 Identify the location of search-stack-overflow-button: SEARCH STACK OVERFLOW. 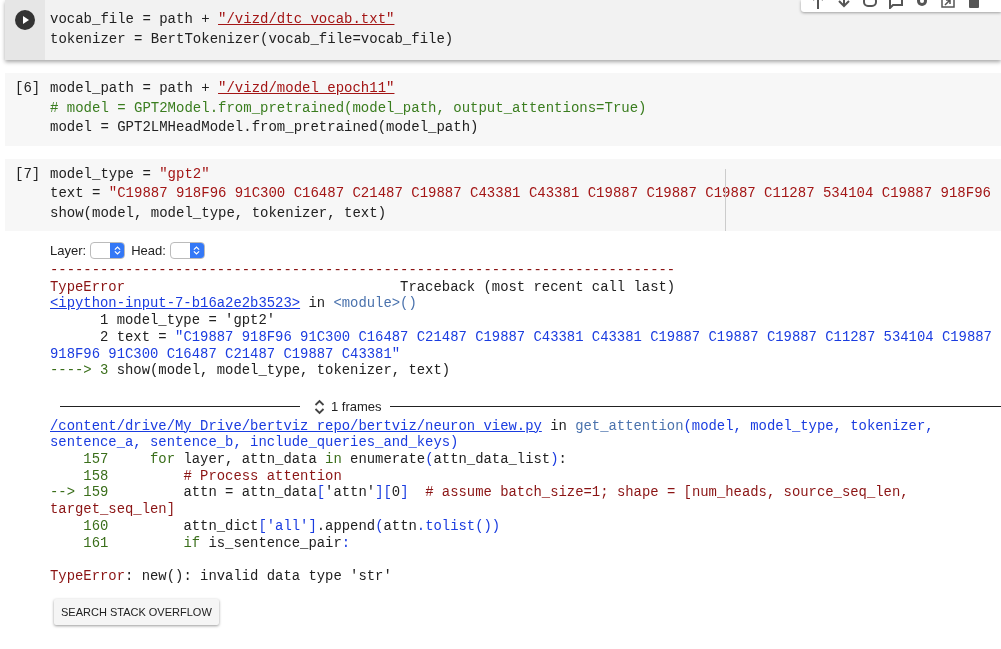
(136, 611).